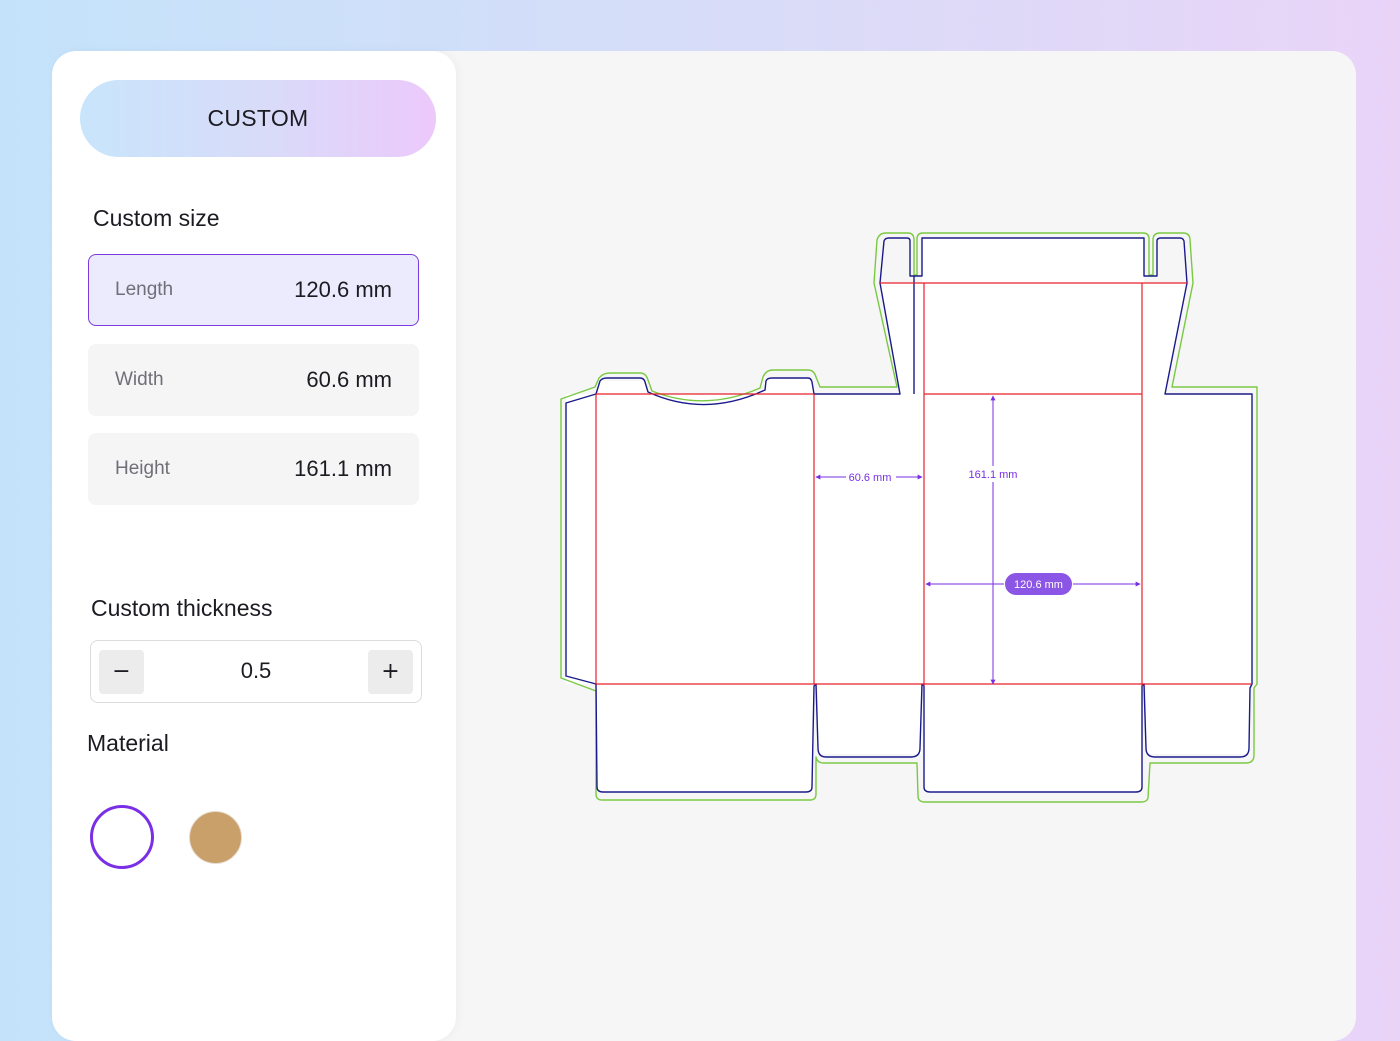 Image resolution: width=1400 pixels, height=1041 pixels. What do you see at coordinates (144, 289) in the screenshot?
I see `length-label: Length` at bounding box center [144, 289].